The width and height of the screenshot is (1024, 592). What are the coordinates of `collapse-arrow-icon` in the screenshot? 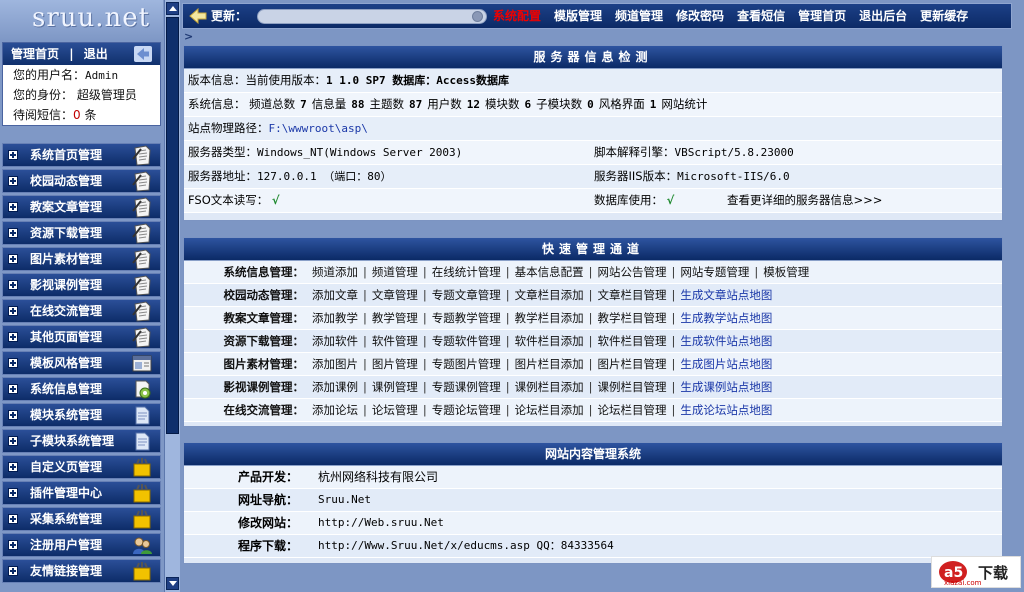 It's located at (143, 54).